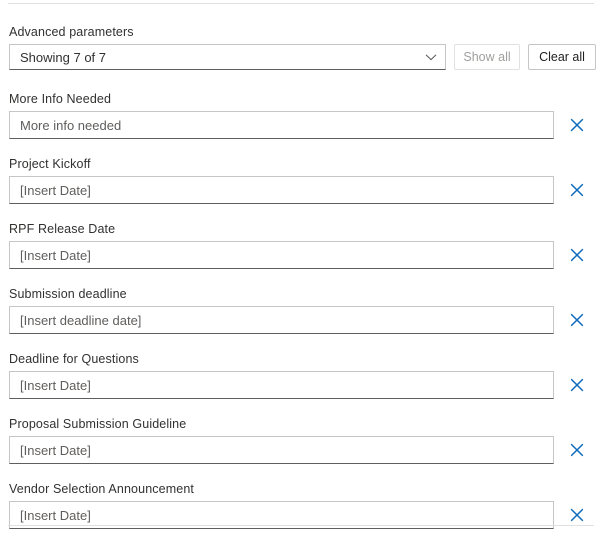 The width and height of the screenshot is (602, 534). Describe the element at coordinates (301, 525) in the screenshot. I see `bottom-divider` at that location.